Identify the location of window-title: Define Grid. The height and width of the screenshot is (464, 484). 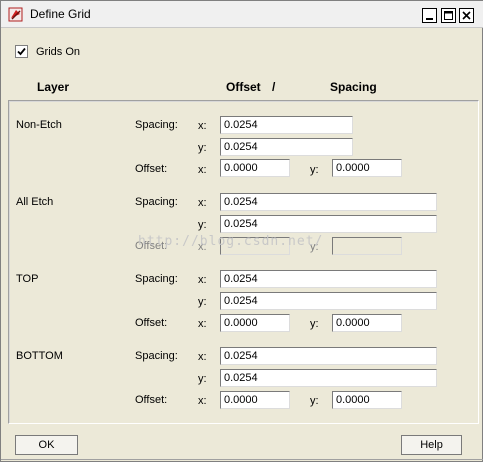
(60, 14).